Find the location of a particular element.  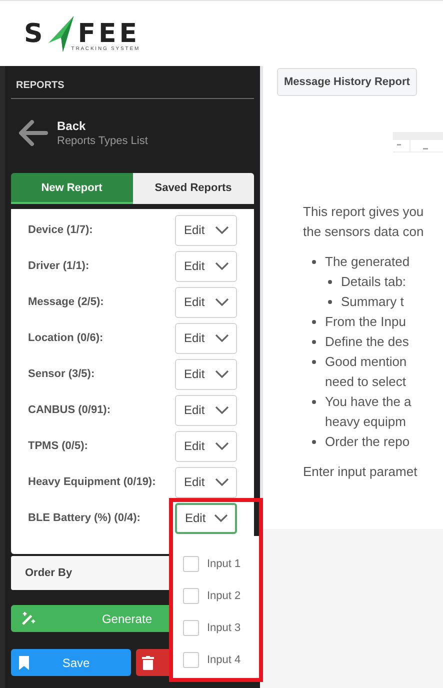

option-label: Input 4 is located at coordinates (224, 660).